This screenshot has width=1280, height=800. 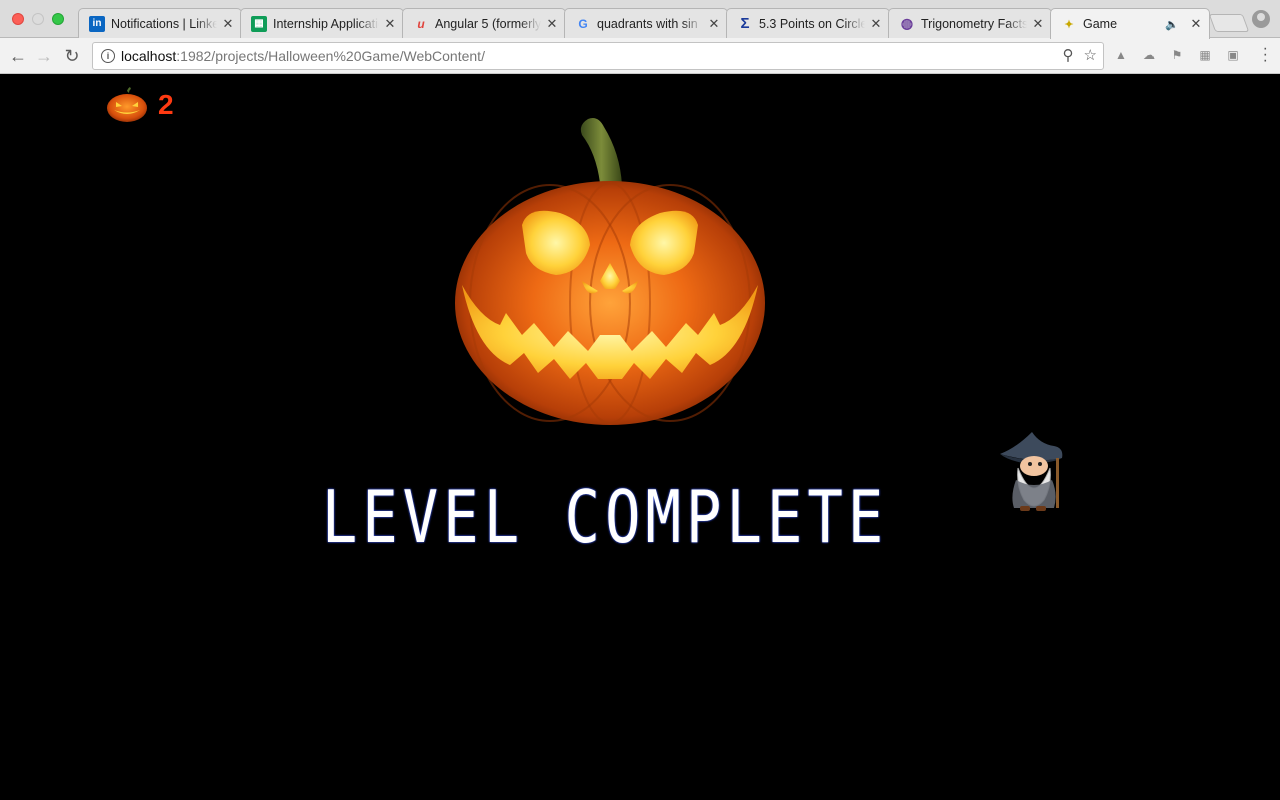 What do you see at coordinates (1069, 24) in the screenshot?
I see `game-icon: ✦` at bounding box center [1069, 24].